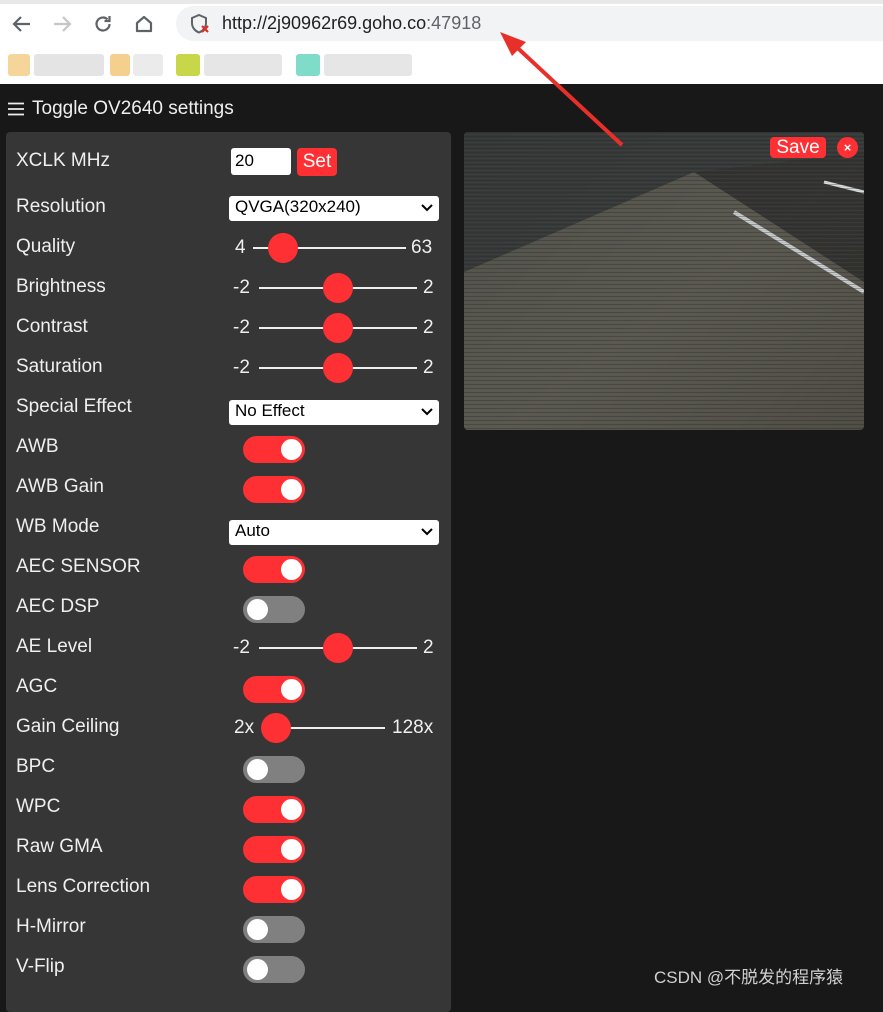 The height and width of the screenshot is (1012, 883). I want to click on raw-gma-label: Raw GMA, so click(59, 846).